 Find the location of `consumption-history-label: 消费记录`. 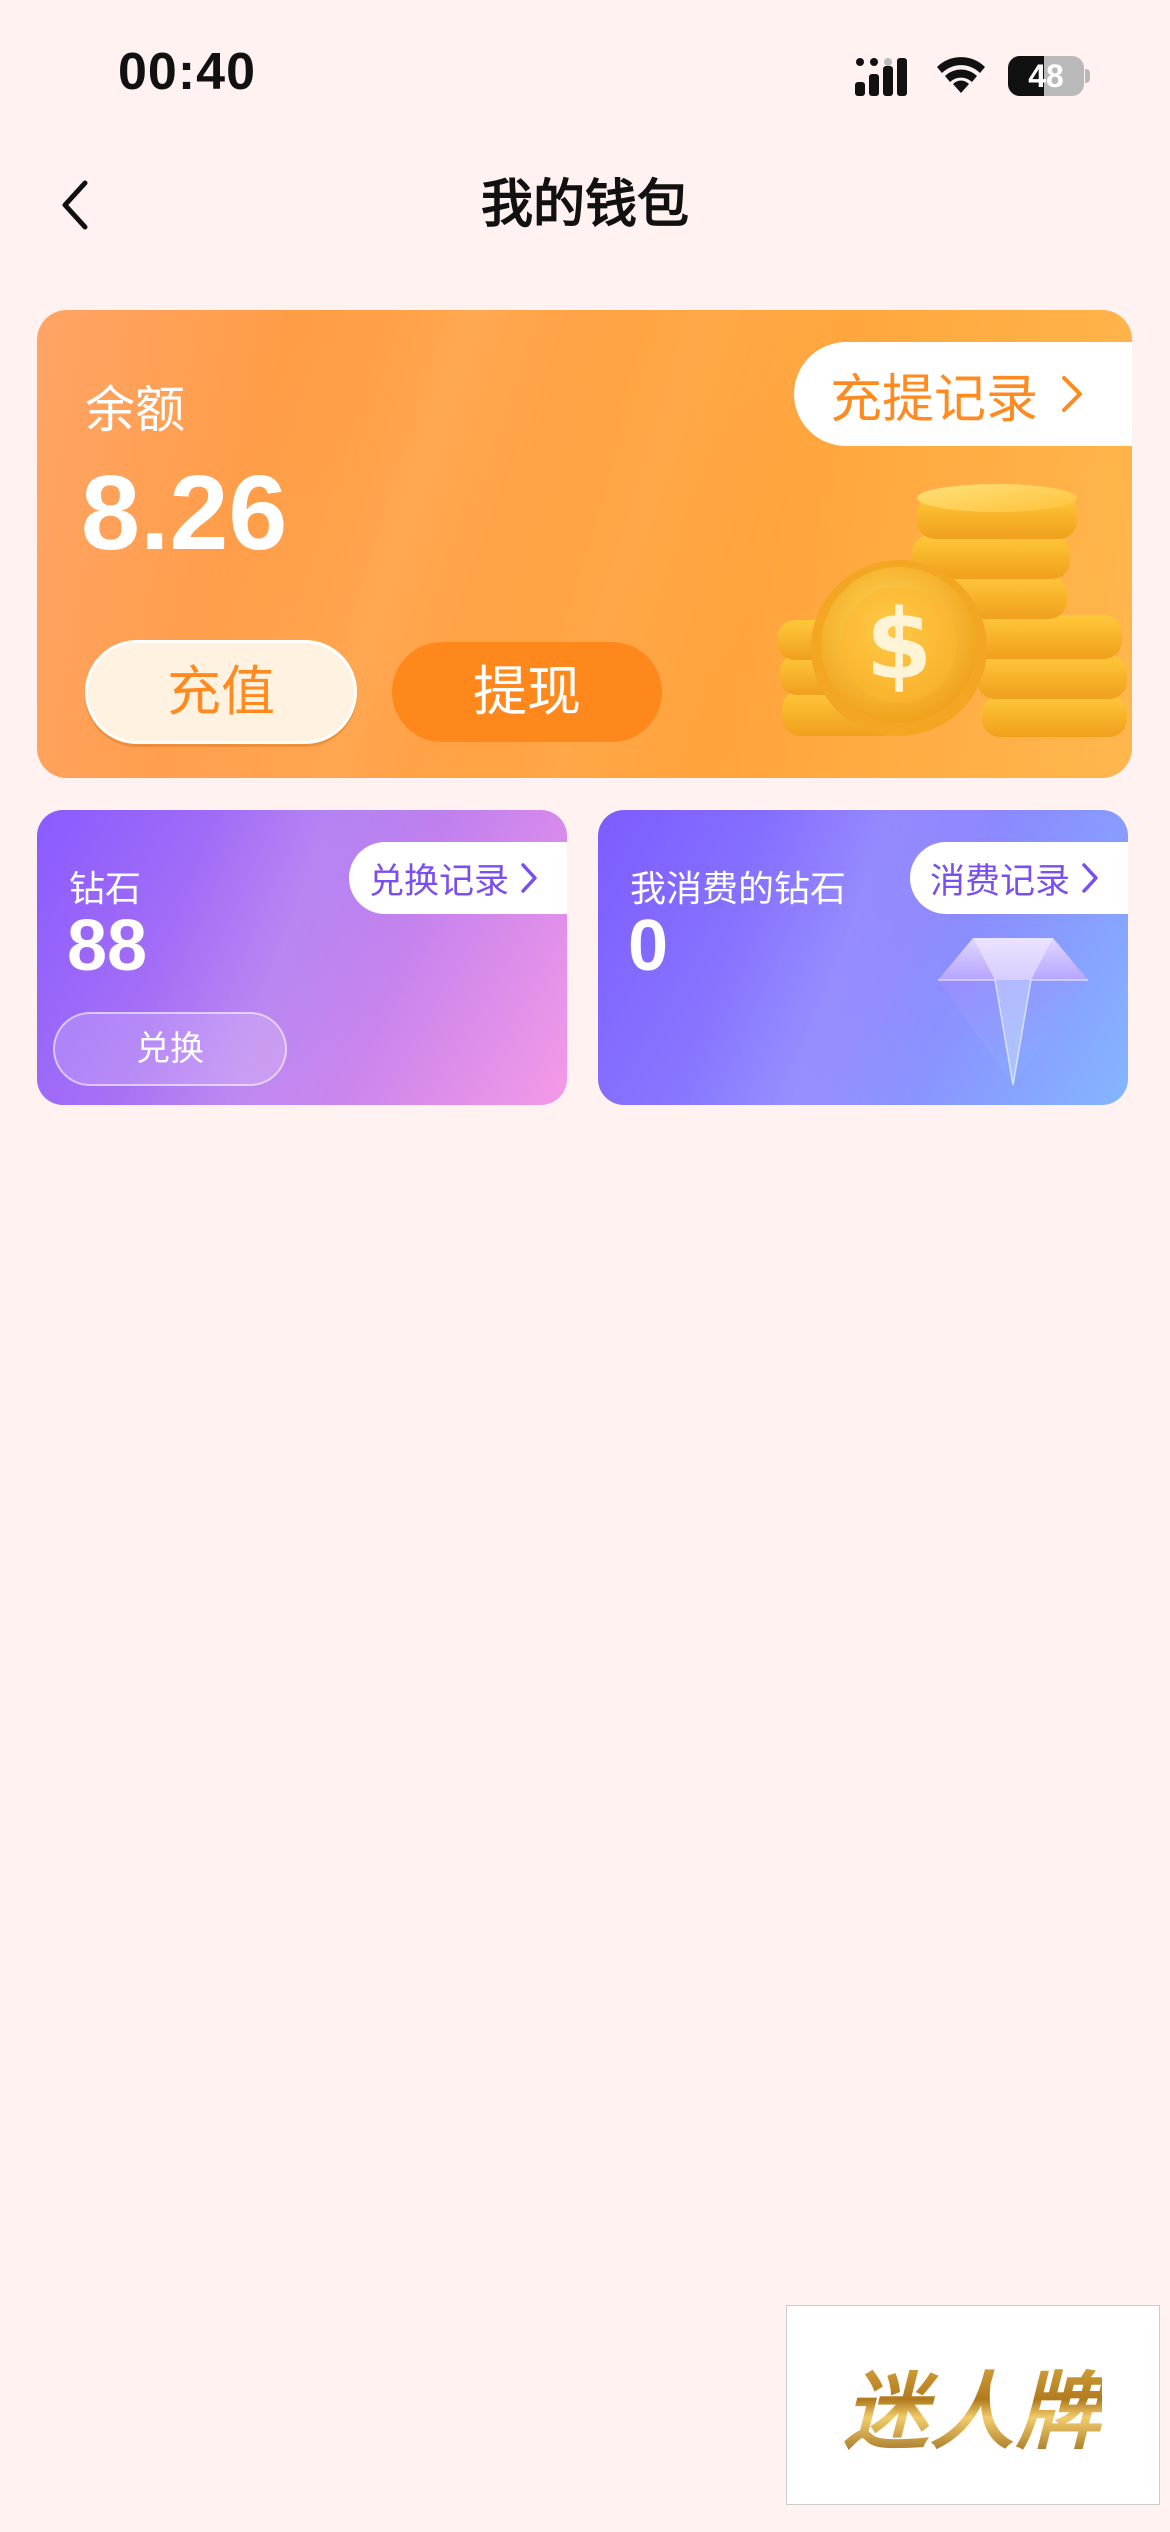

consumption-history-label: 消费记录 is located at coordinates (1000, 881).